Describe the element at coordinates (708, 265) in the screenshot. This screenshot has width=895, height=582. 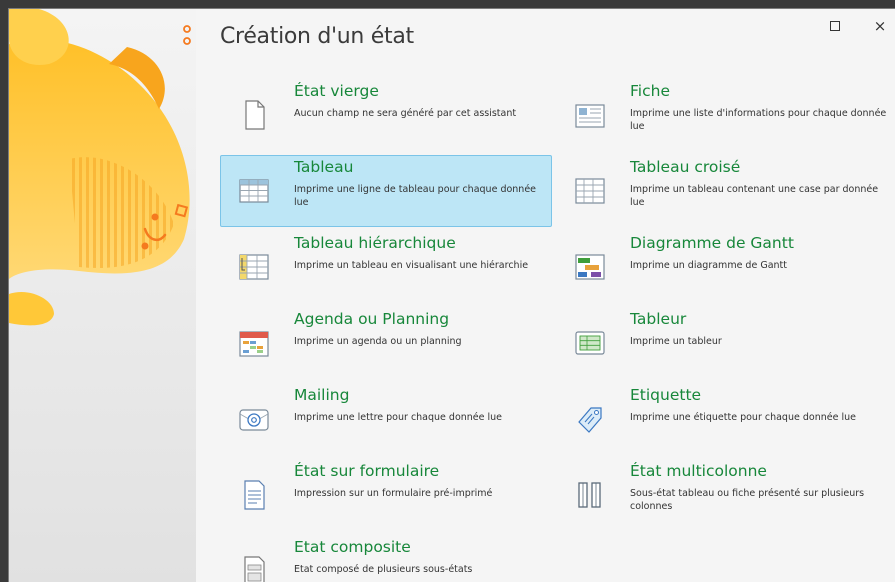
I see `option-description: Imprime un diagramme de Gantt` at that location.